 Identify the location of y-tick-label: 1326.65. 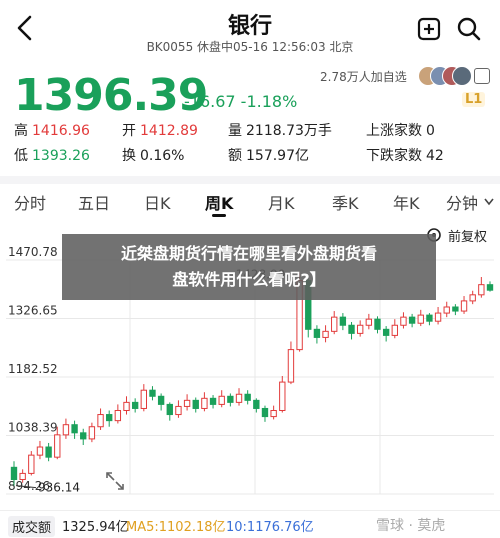
(33, 311).